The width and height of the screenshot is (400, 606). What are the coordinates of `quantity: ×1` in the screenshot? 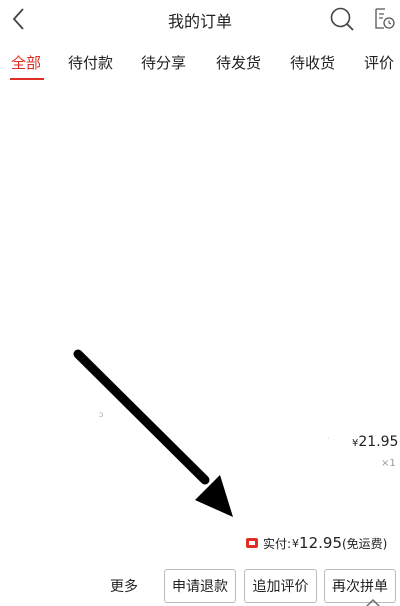 It's located at (388, 463).